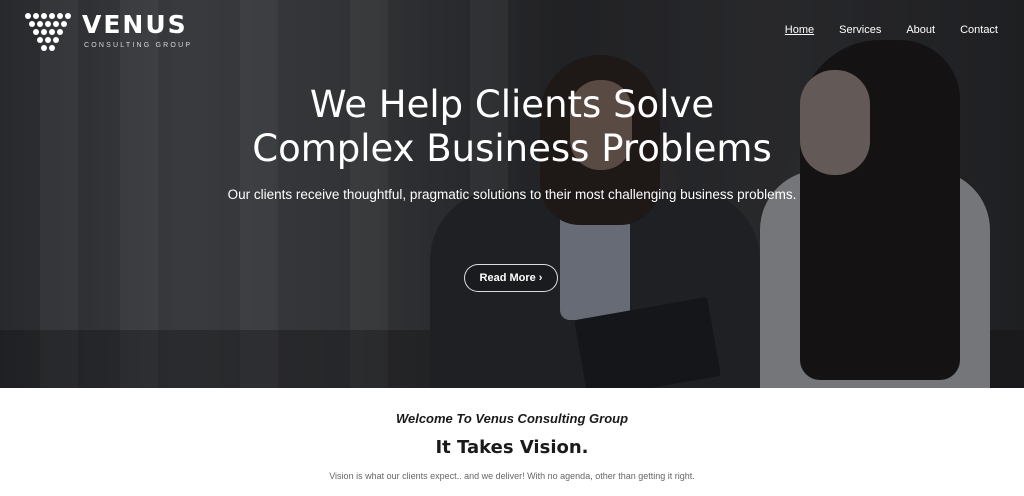 Image resolution: width=1024 pixels, height=496 pixels. What do you see at coordinates (511, 278) in the screenshot?
I see `read-more-button: Read More ›` at bounding box center [511, 278].